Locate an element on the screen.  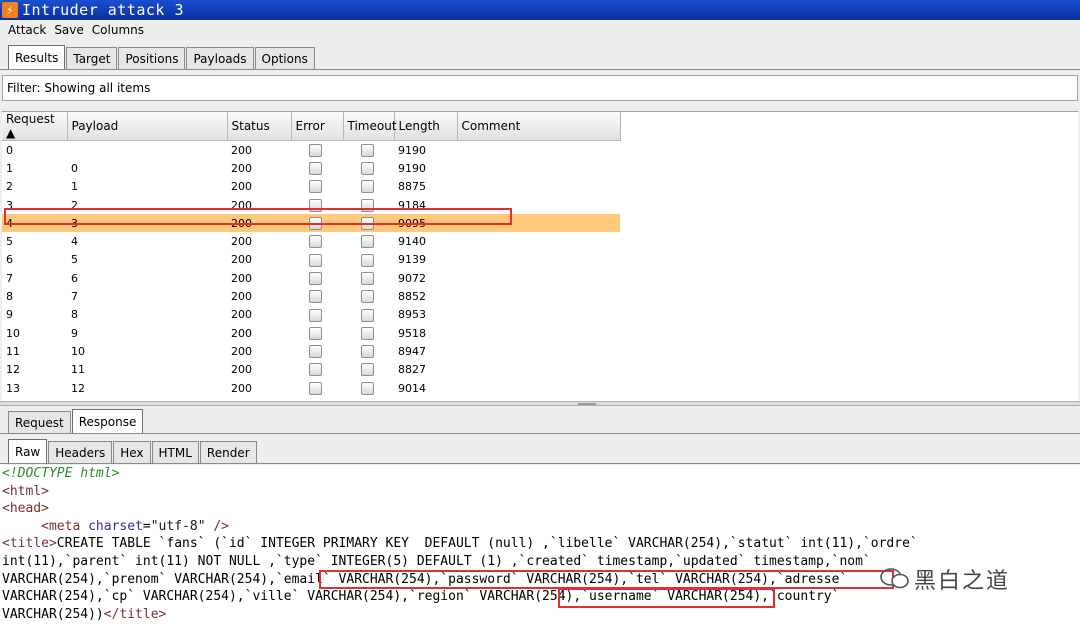
cell-length: 8947 is located at coordinates (412, 351).